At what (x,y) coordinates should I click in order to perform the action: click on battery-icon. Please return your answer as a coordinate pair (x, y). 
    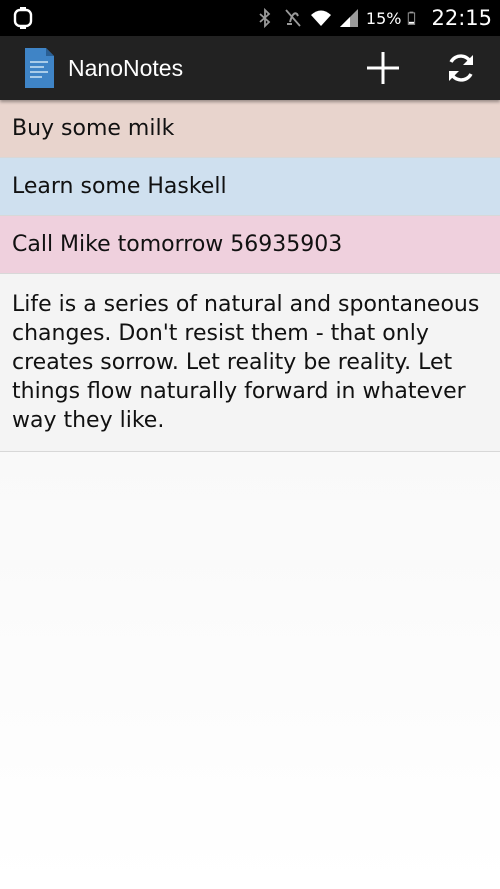
    Looking at the image, I should click on (412, 18).